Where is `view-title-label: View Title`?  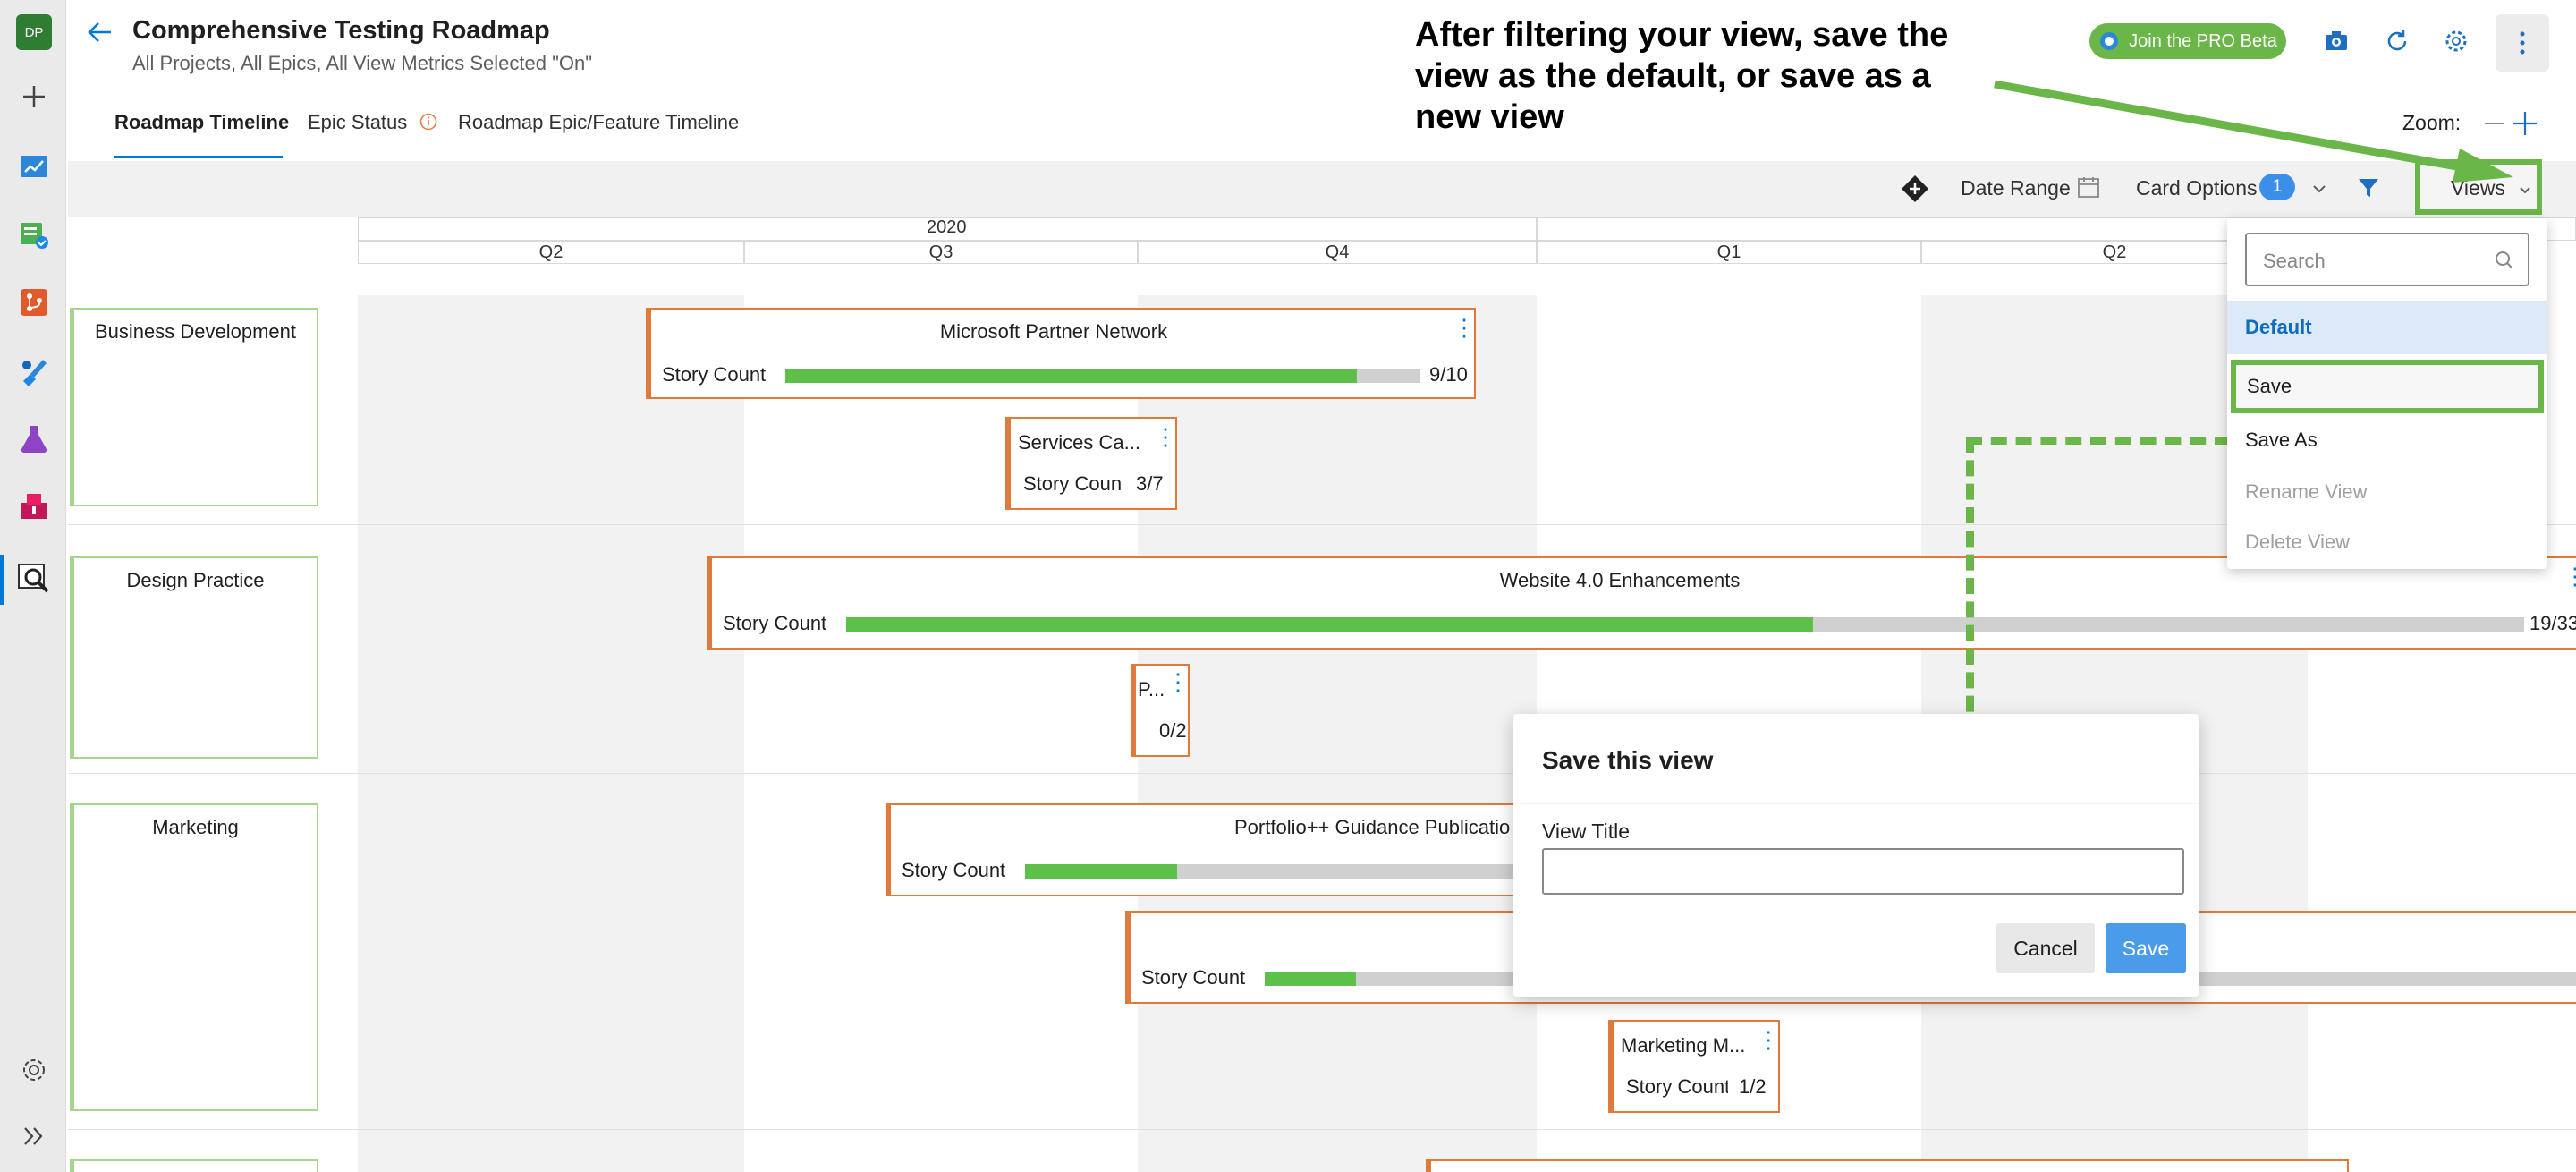 view-title-label: View Title is located at coordinates (1586, 832).